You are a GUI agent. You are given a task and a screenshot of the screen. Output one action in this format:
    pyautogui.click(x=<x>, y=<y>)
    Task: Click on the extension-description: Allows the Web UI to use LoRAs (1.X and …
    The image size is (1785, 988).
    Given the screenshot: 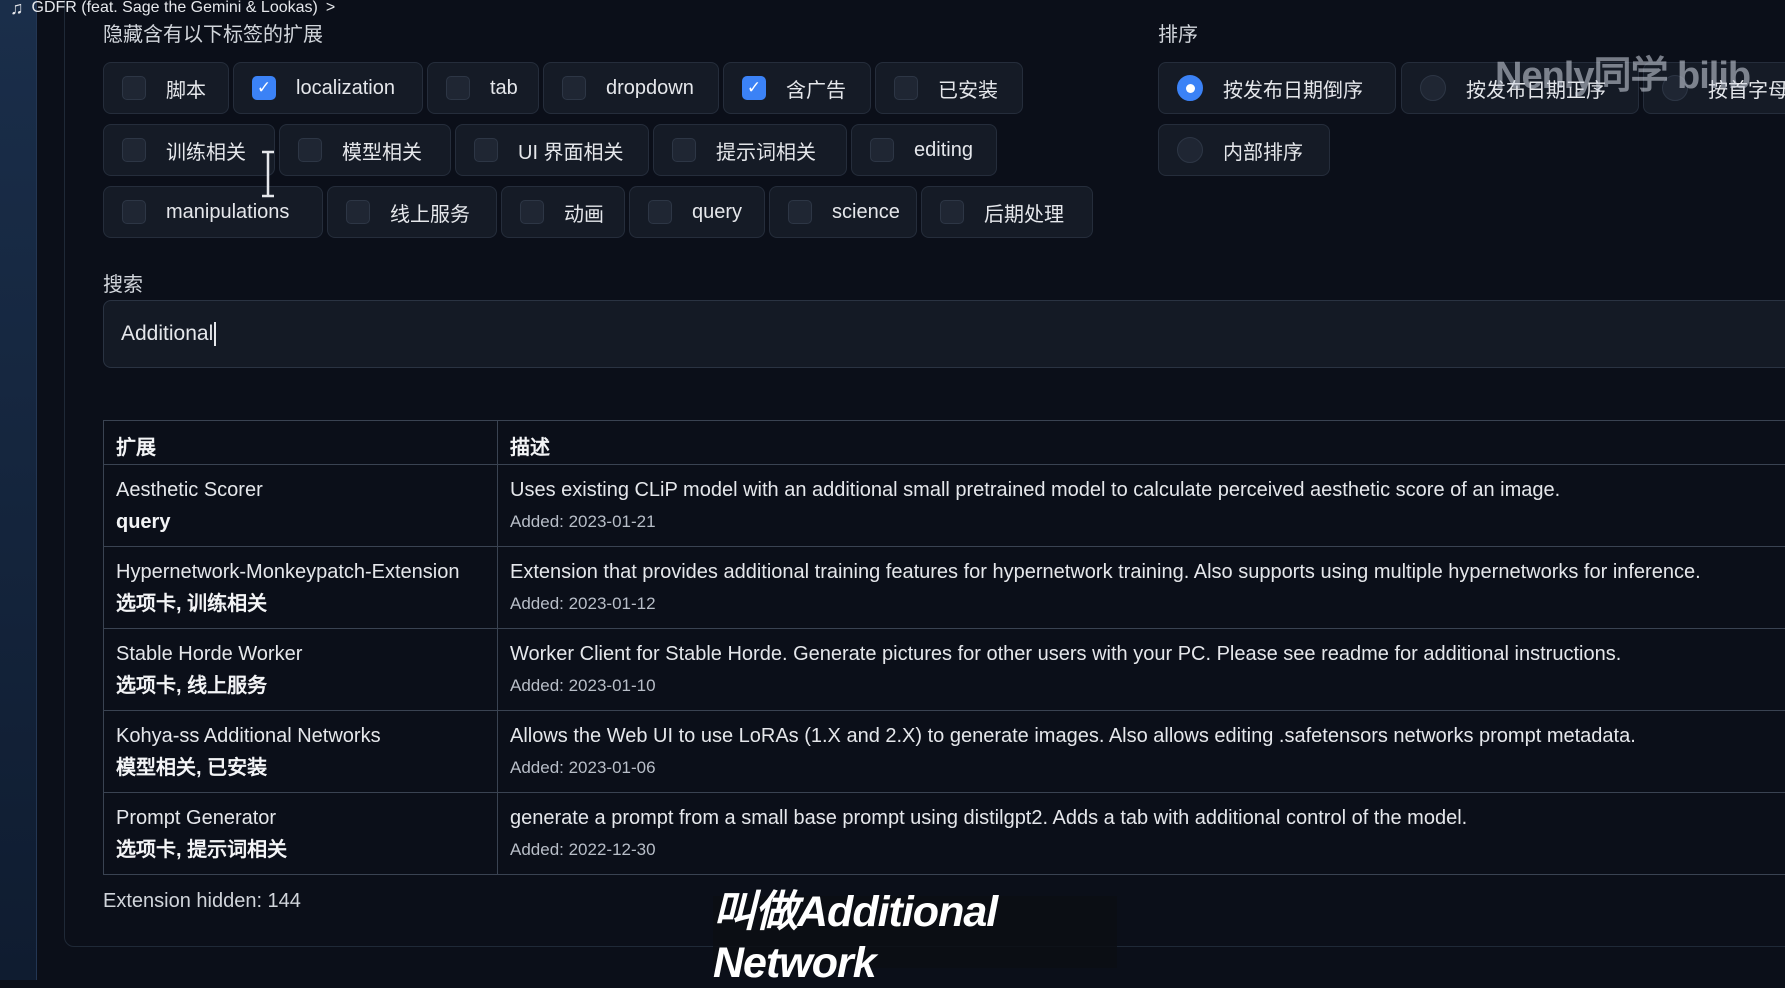 What is the action you would take?
    pyautogui.click(x=1147, y=736)
    